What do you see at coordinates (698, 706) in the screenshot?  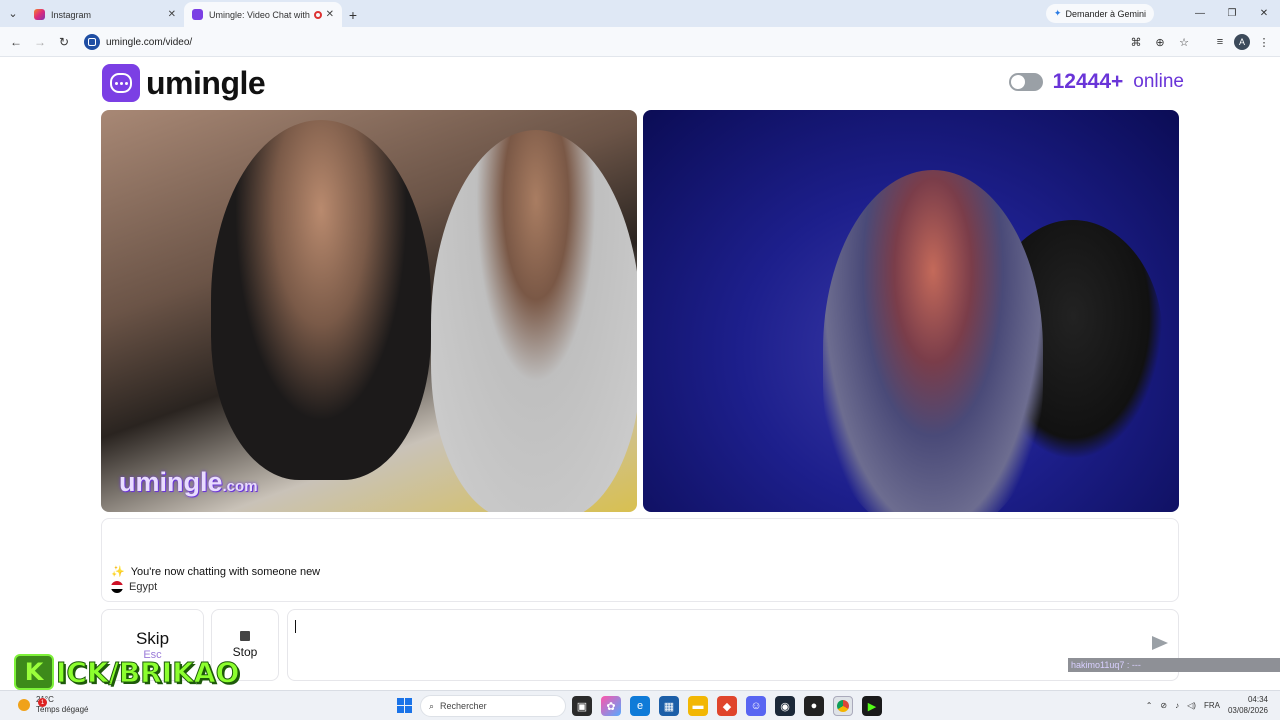 I see `file-explorer-icon: ▬` at bounding box center [698, 706].